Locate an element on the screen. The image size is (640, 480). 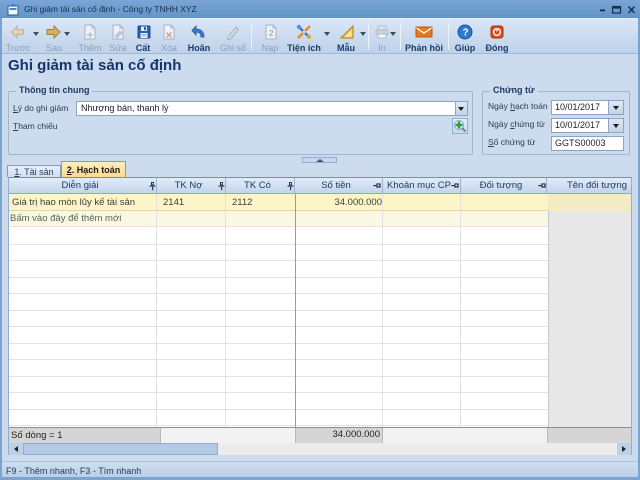
svg-text: 2 is located at coordinates (271, 33).